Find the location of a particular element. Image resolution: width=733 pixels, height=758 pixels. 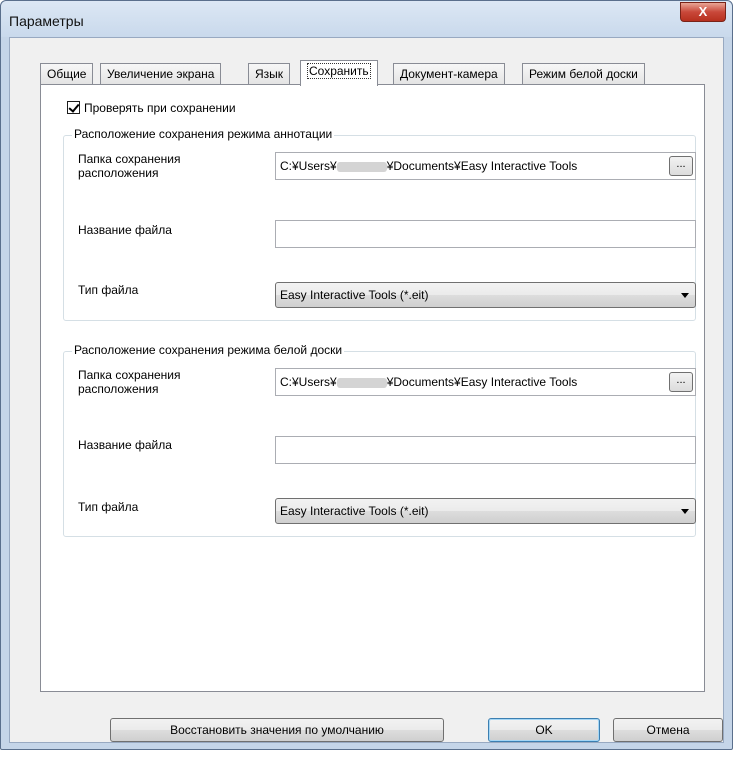

tab-whiteboard-mode: Режим белой доски is located at coordinates (583, 74).